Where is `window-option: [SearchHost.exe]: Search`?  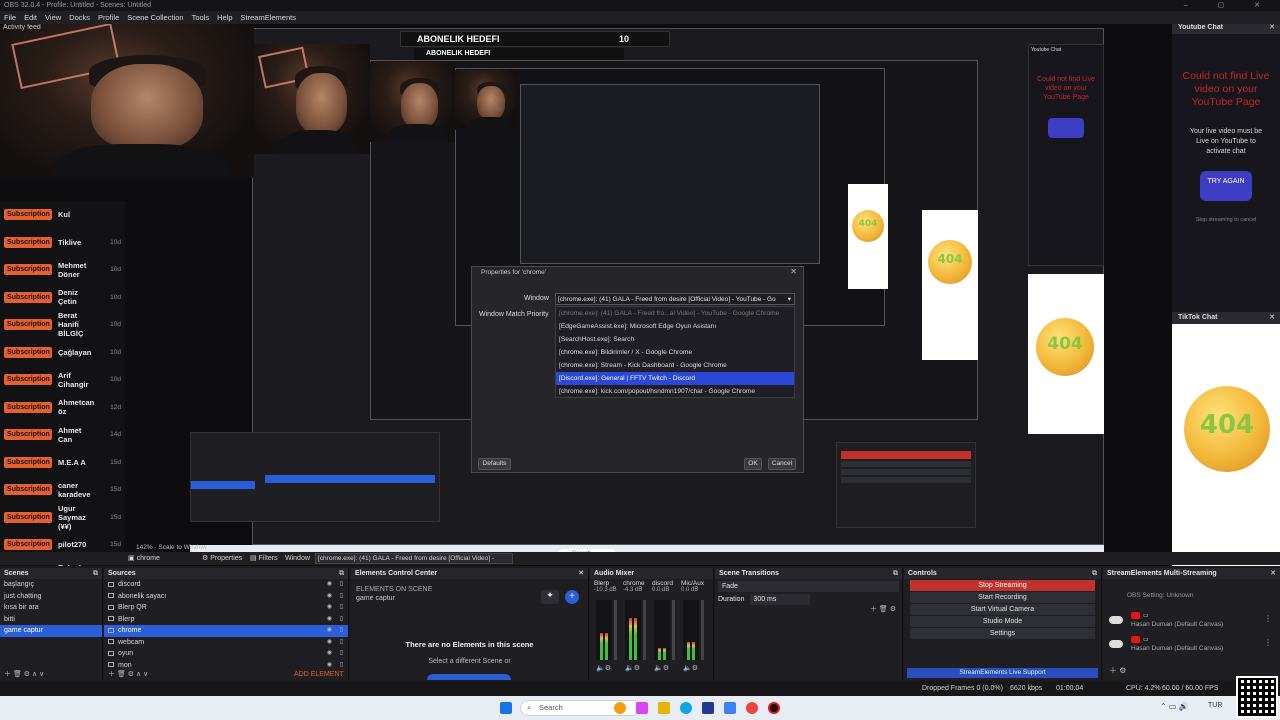
window-option: [SearchHost.exe]: Search is located at coordinates (675, 339).